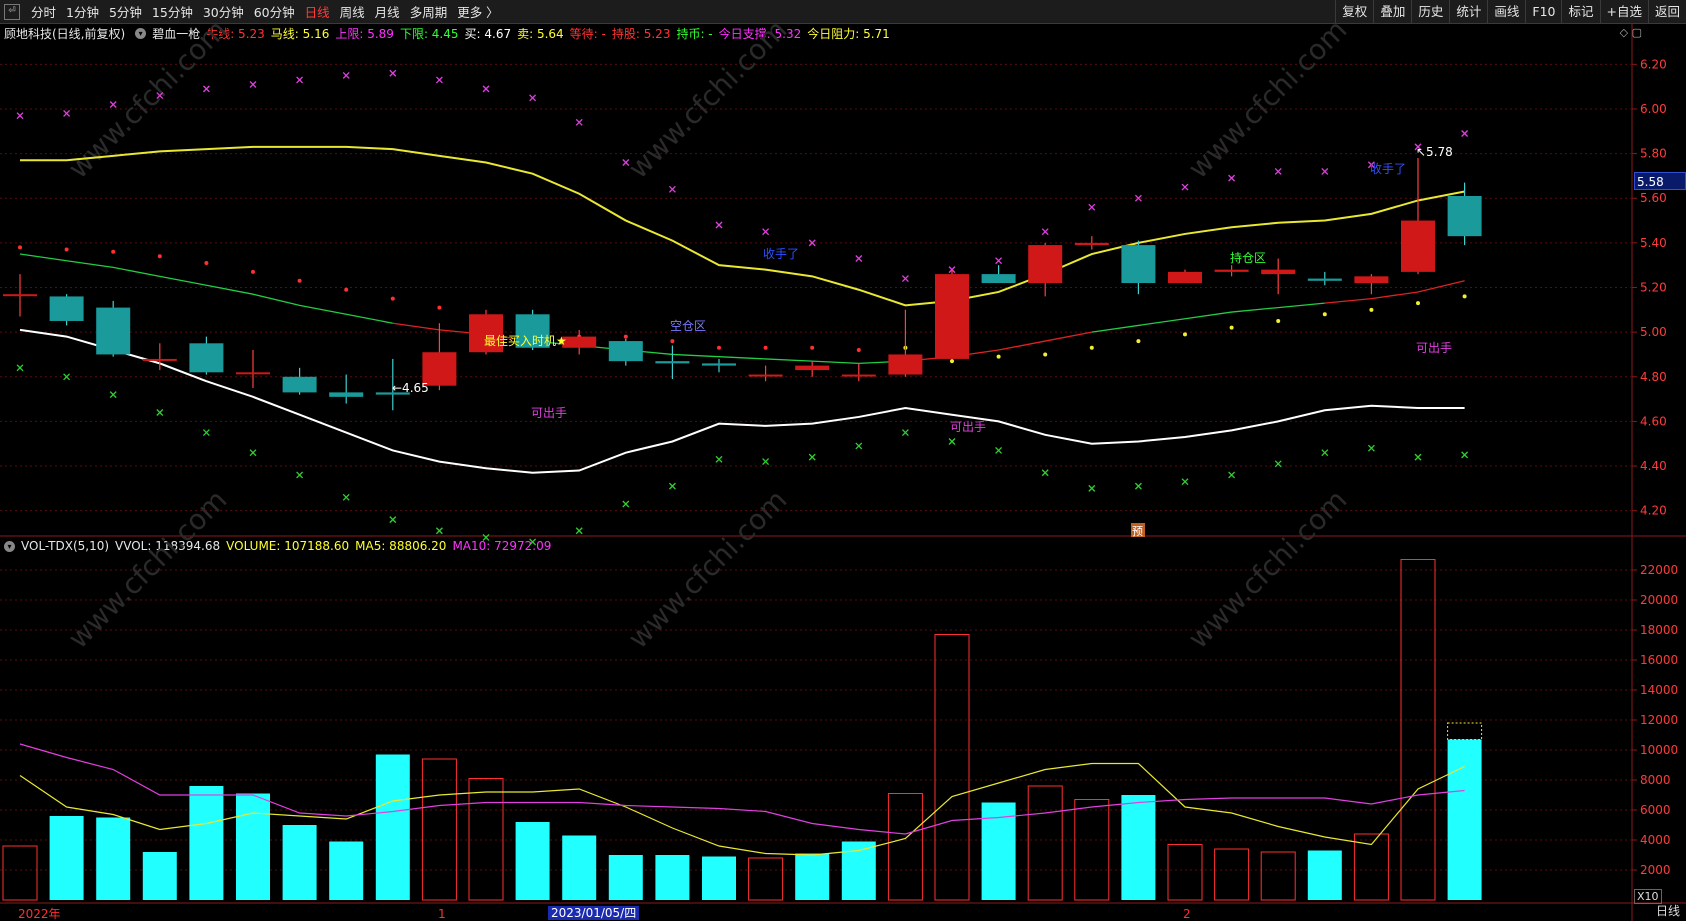  Describe the element at coordinates (352, 11) in the screenshot. I see `period-tab: 周线` at that location.